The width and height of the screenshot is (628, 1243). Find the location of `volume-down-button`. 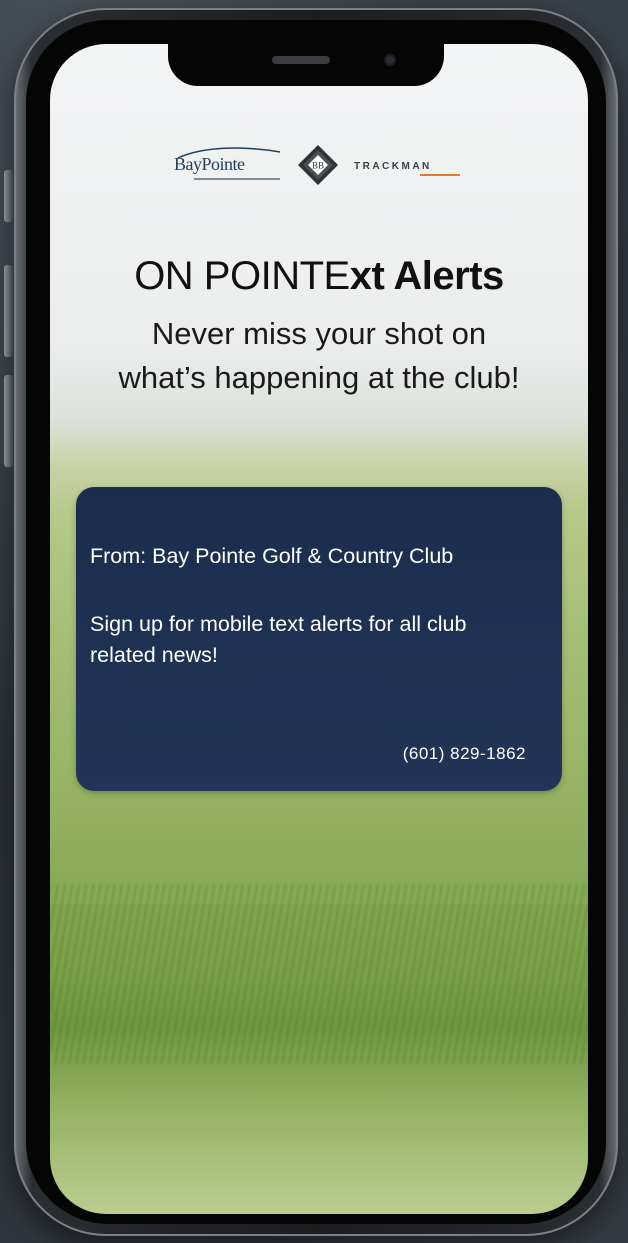

volume-down-button is located at coordinates (8, 421).